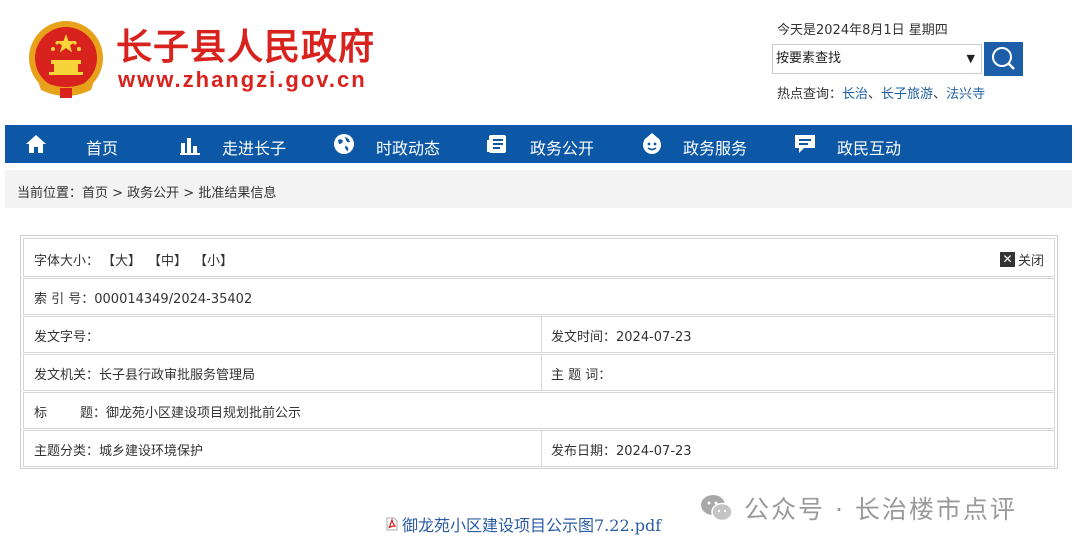  Describe the element at coordinates (246, 47) in the screenshot. I see `site-title: 长子县人民政府` at that location.